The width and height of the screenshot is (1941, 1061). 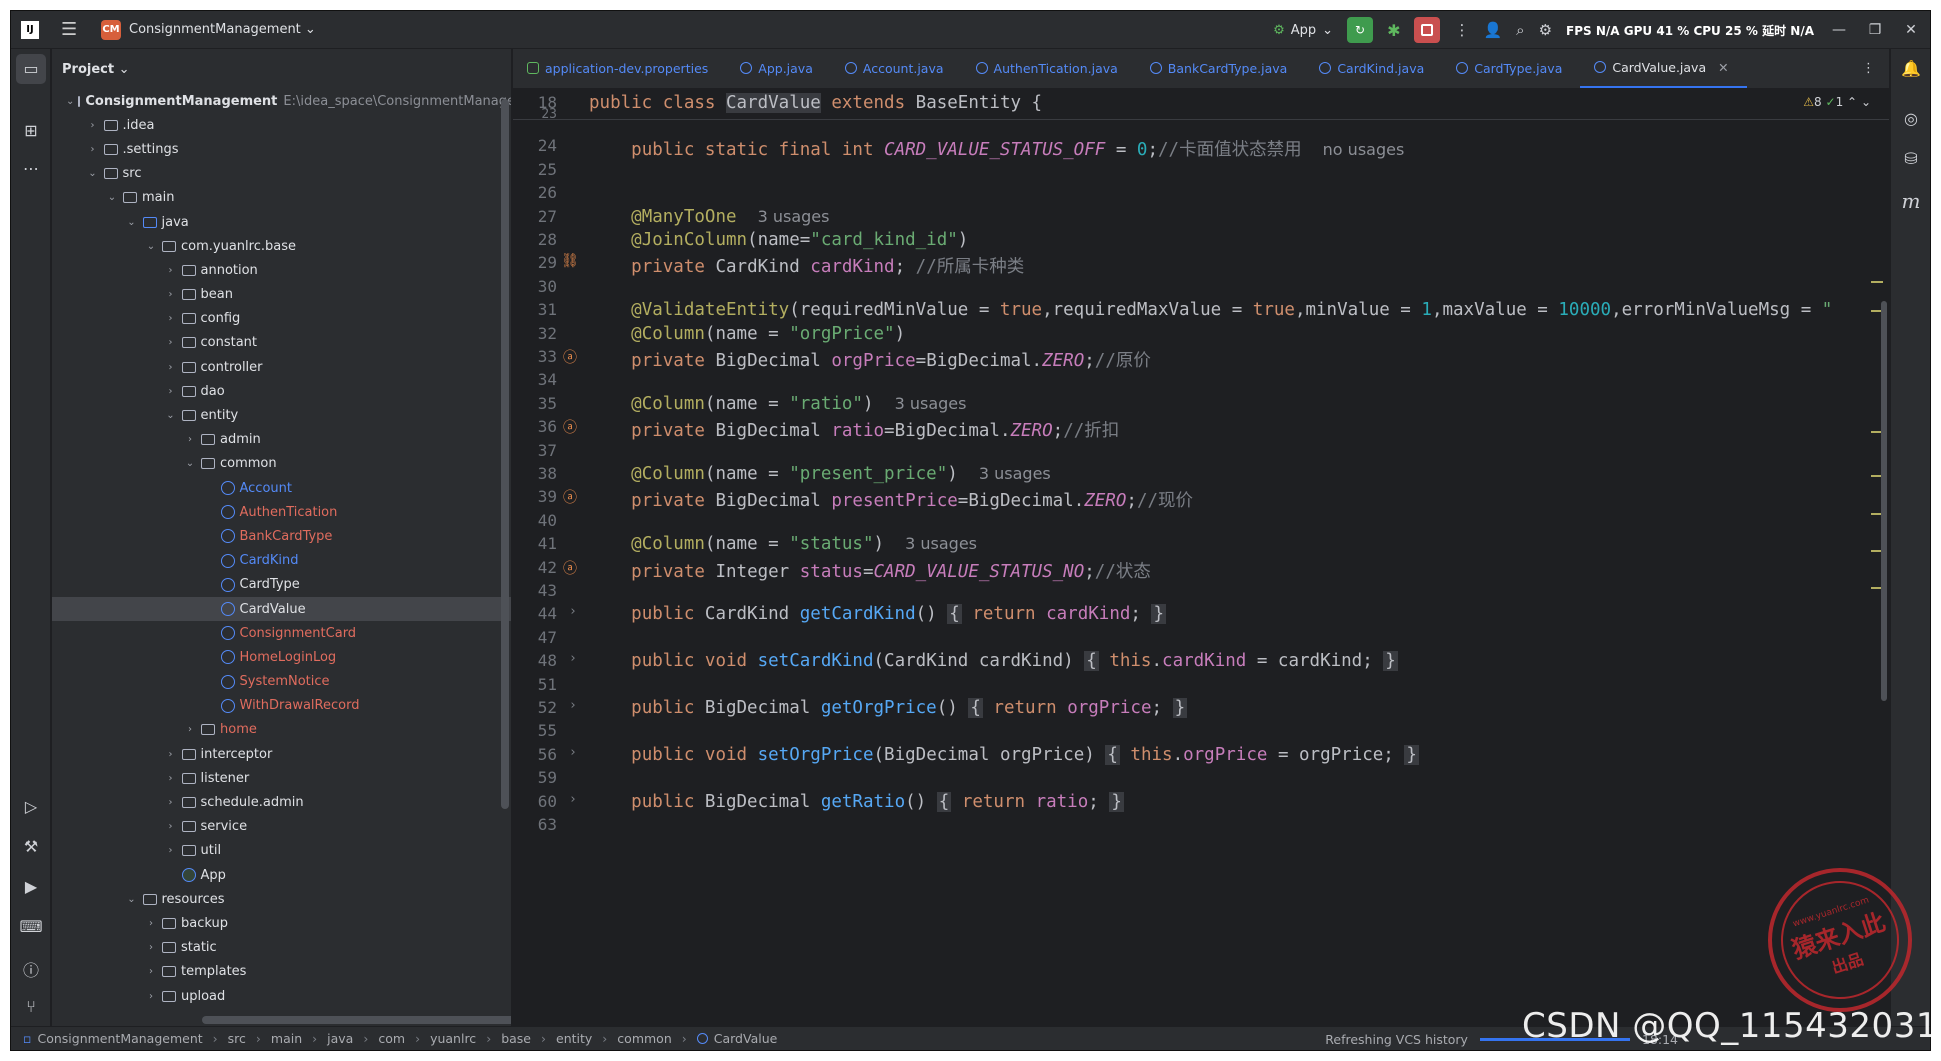 What do you see at coordinates (281, 827) in the screenshot?
I see `tree-item: › service` at bounding box center [281, 827].